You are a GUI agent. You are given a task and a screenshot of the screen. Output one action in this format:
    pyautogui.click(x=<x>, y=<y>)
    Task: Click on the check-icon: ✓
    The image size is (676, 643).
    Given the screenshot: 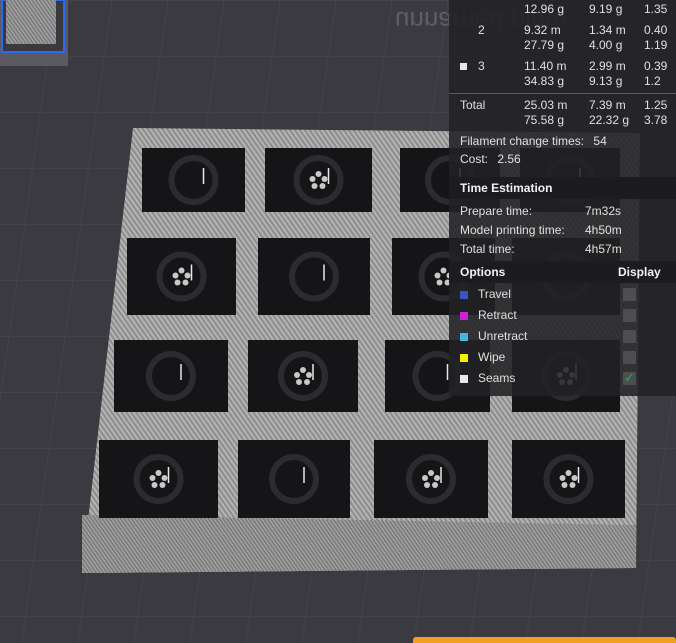 What is the action you would take?
    pyautogui.click(x=629, y=377)
    